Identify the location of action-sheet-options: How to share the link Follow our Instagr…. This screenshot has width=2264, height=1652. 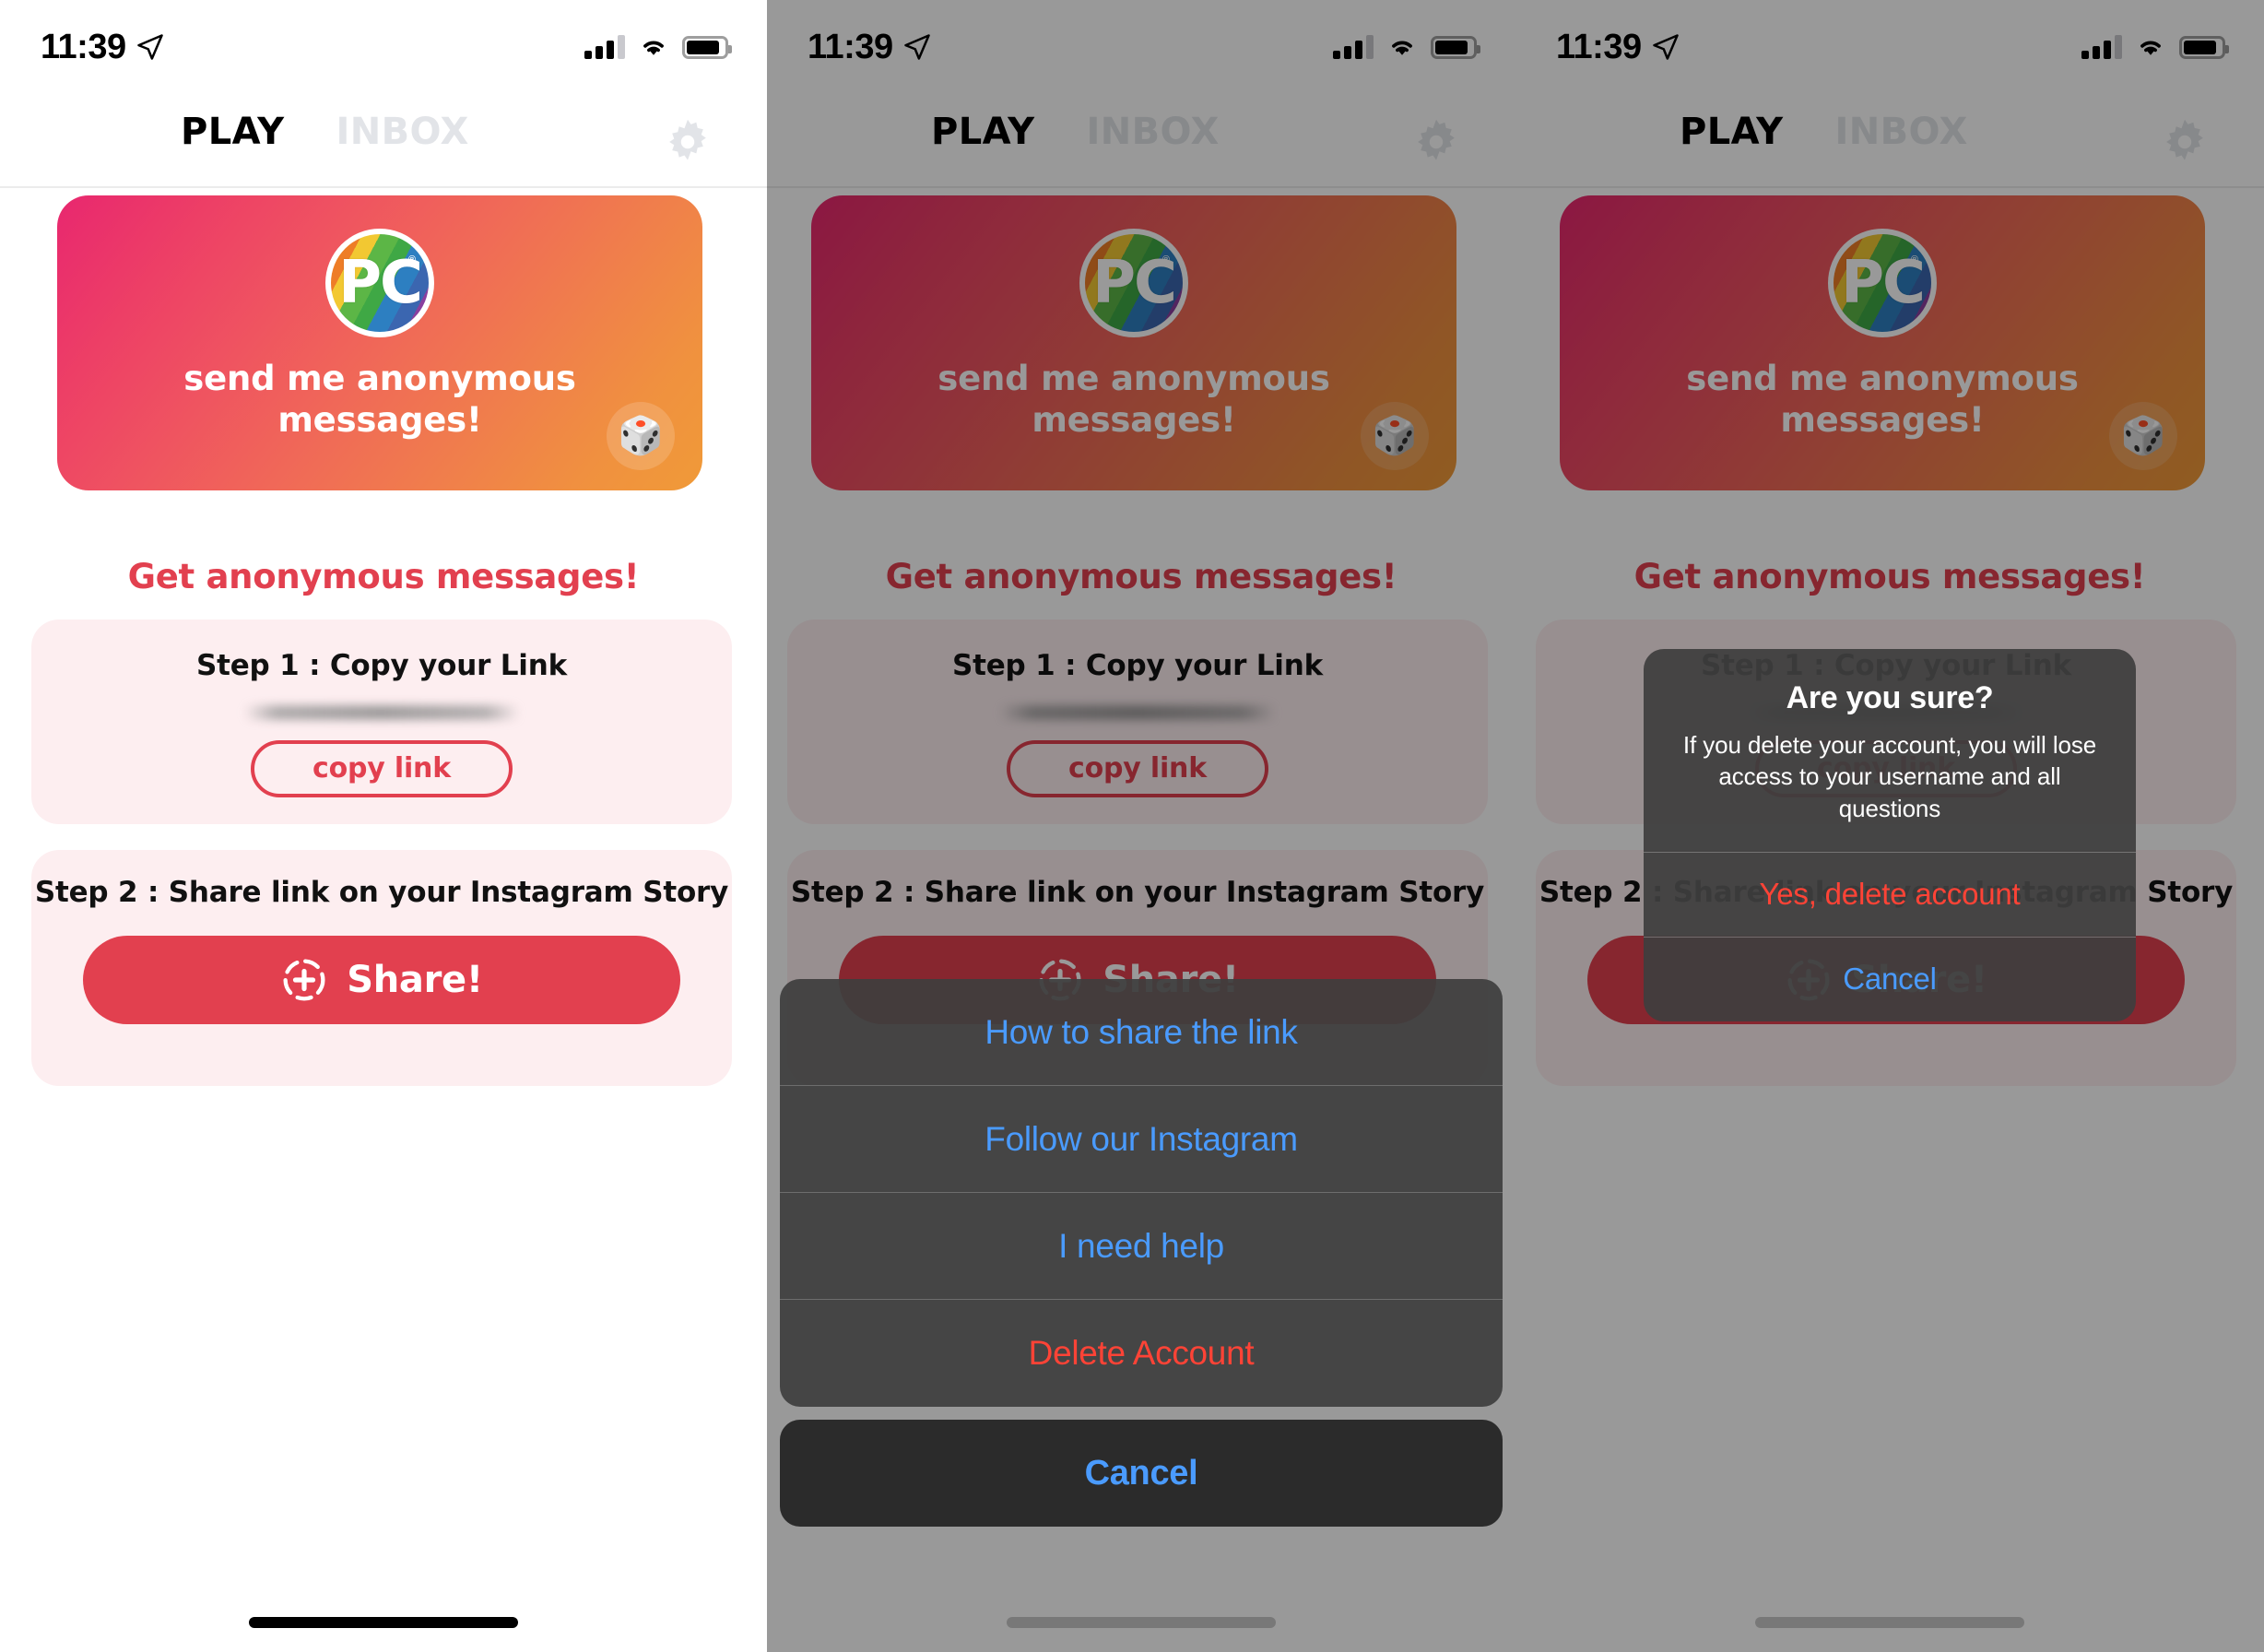
(1141, 1193).